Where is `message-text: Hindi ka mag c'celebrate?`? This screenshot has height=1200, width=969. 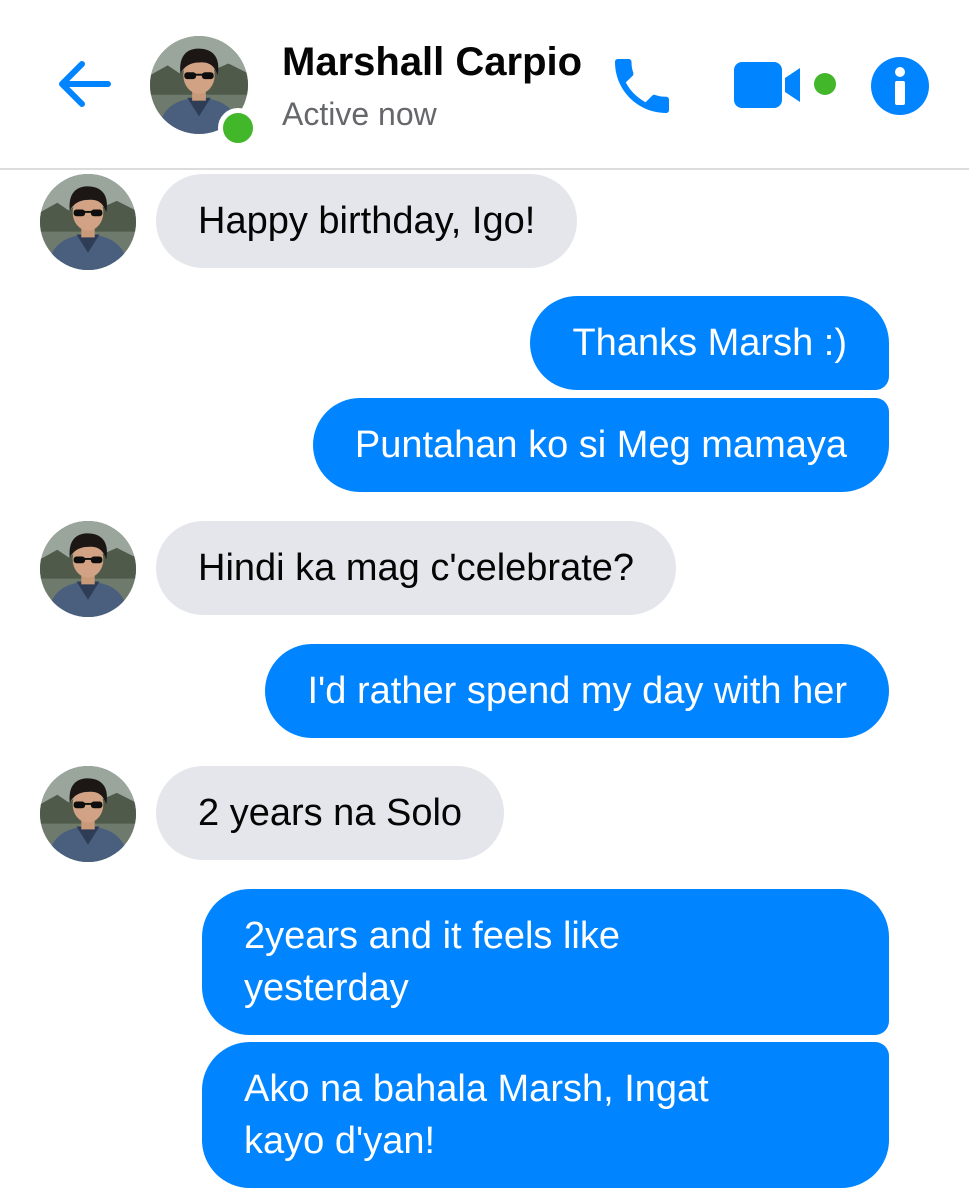
message-text: Hindi ka mag c'celebrate? is located at coordinates (416, 568).